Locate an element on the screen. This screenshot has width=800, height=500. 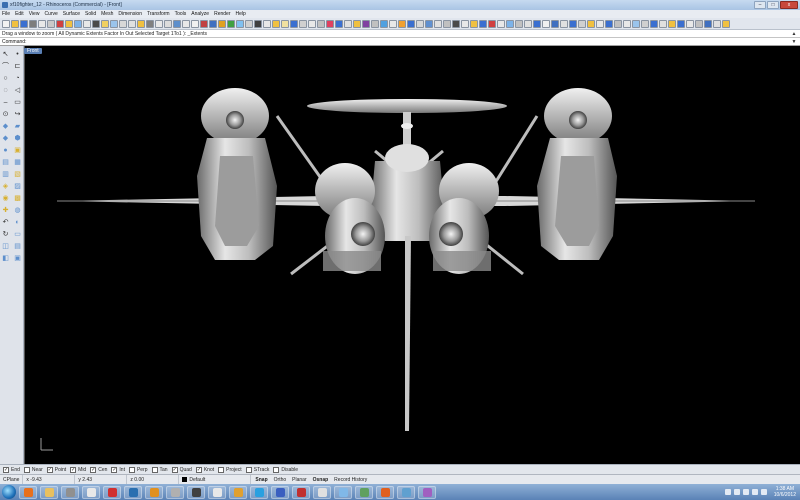
palette-tool-icon: ◈ is located at coordinates (5, 186).